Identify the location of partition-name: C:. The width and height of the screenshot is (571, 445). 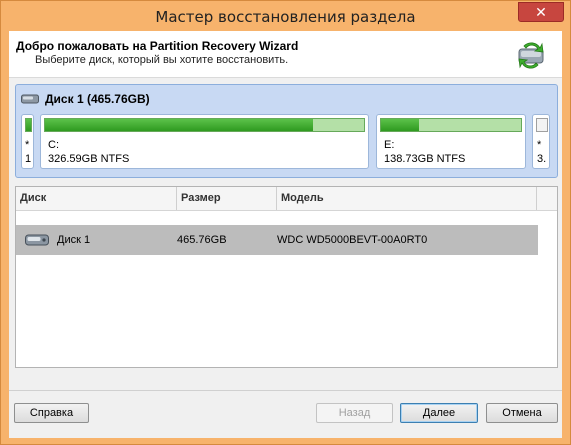
(53, 145).